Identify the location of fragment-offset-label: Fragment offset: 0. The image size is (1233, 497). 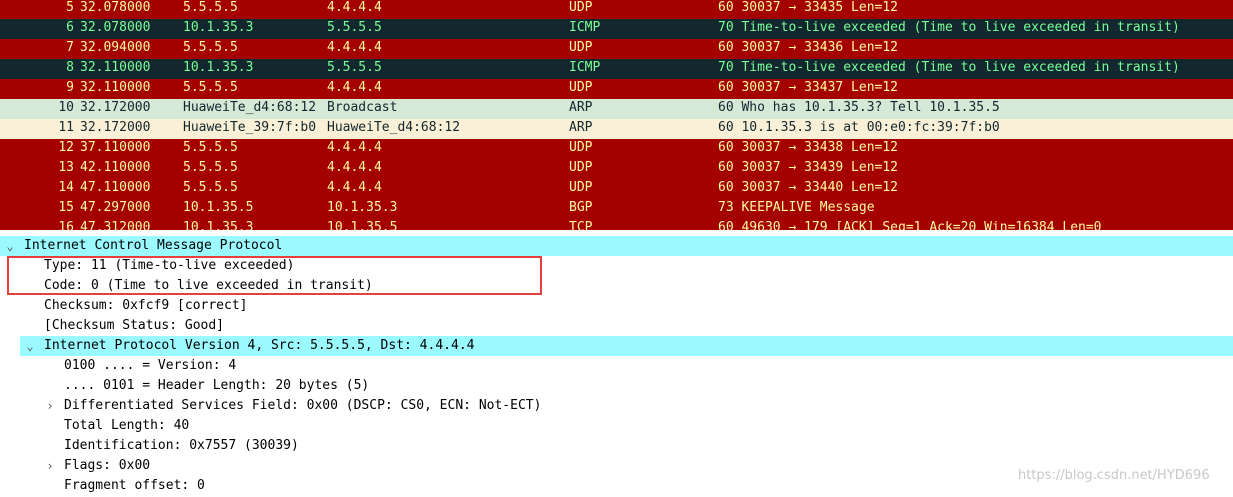
(134, 485).